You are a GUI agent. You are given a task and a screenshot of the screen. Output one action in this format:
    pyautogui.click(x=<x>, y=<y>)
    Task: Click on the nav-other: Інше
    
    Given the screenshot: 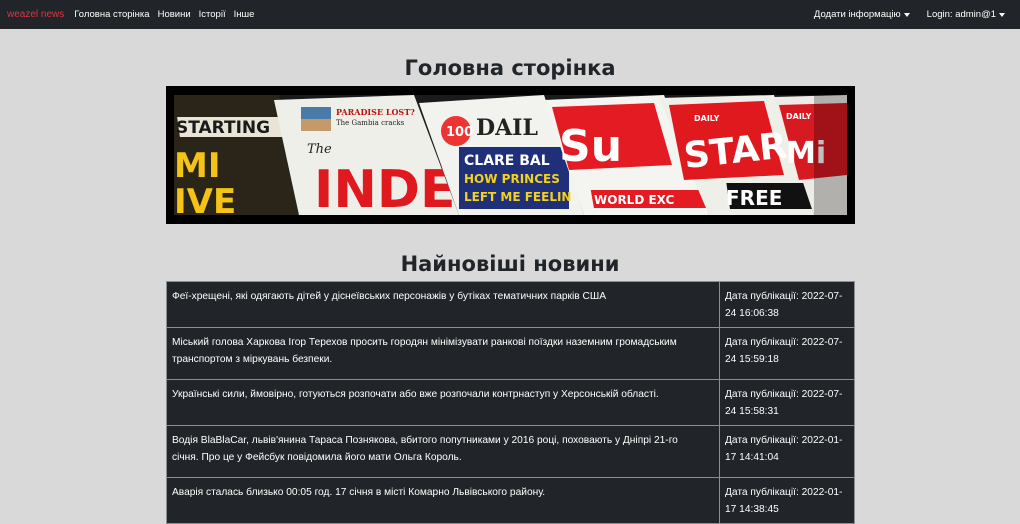 What is the action you would take?
    pyautogui.click(x=244, y=14)
    